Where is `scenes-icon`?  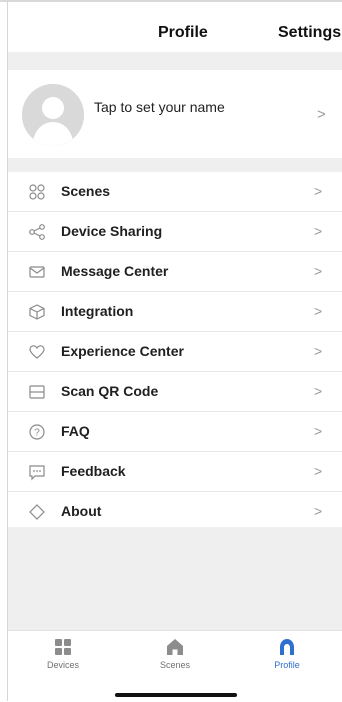
scenes-icon is located at coordinates (37, 192).